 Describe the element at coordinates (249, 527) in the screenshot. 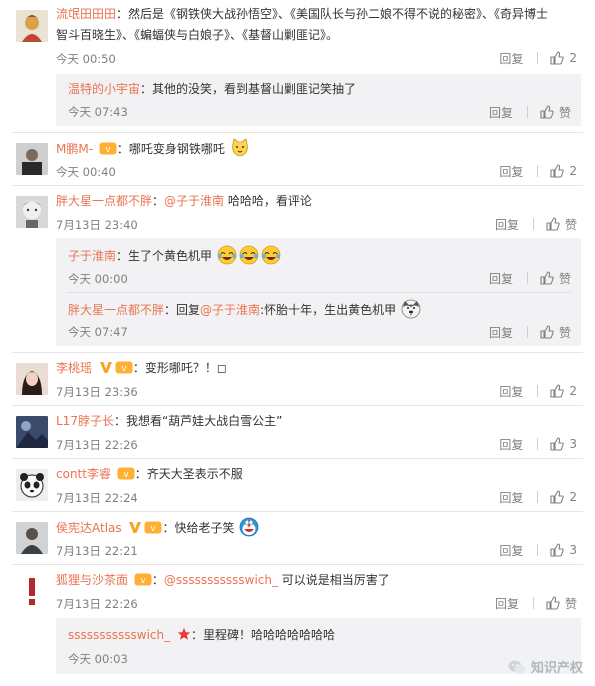

I see `doraemon-emoji-icon` at that location.